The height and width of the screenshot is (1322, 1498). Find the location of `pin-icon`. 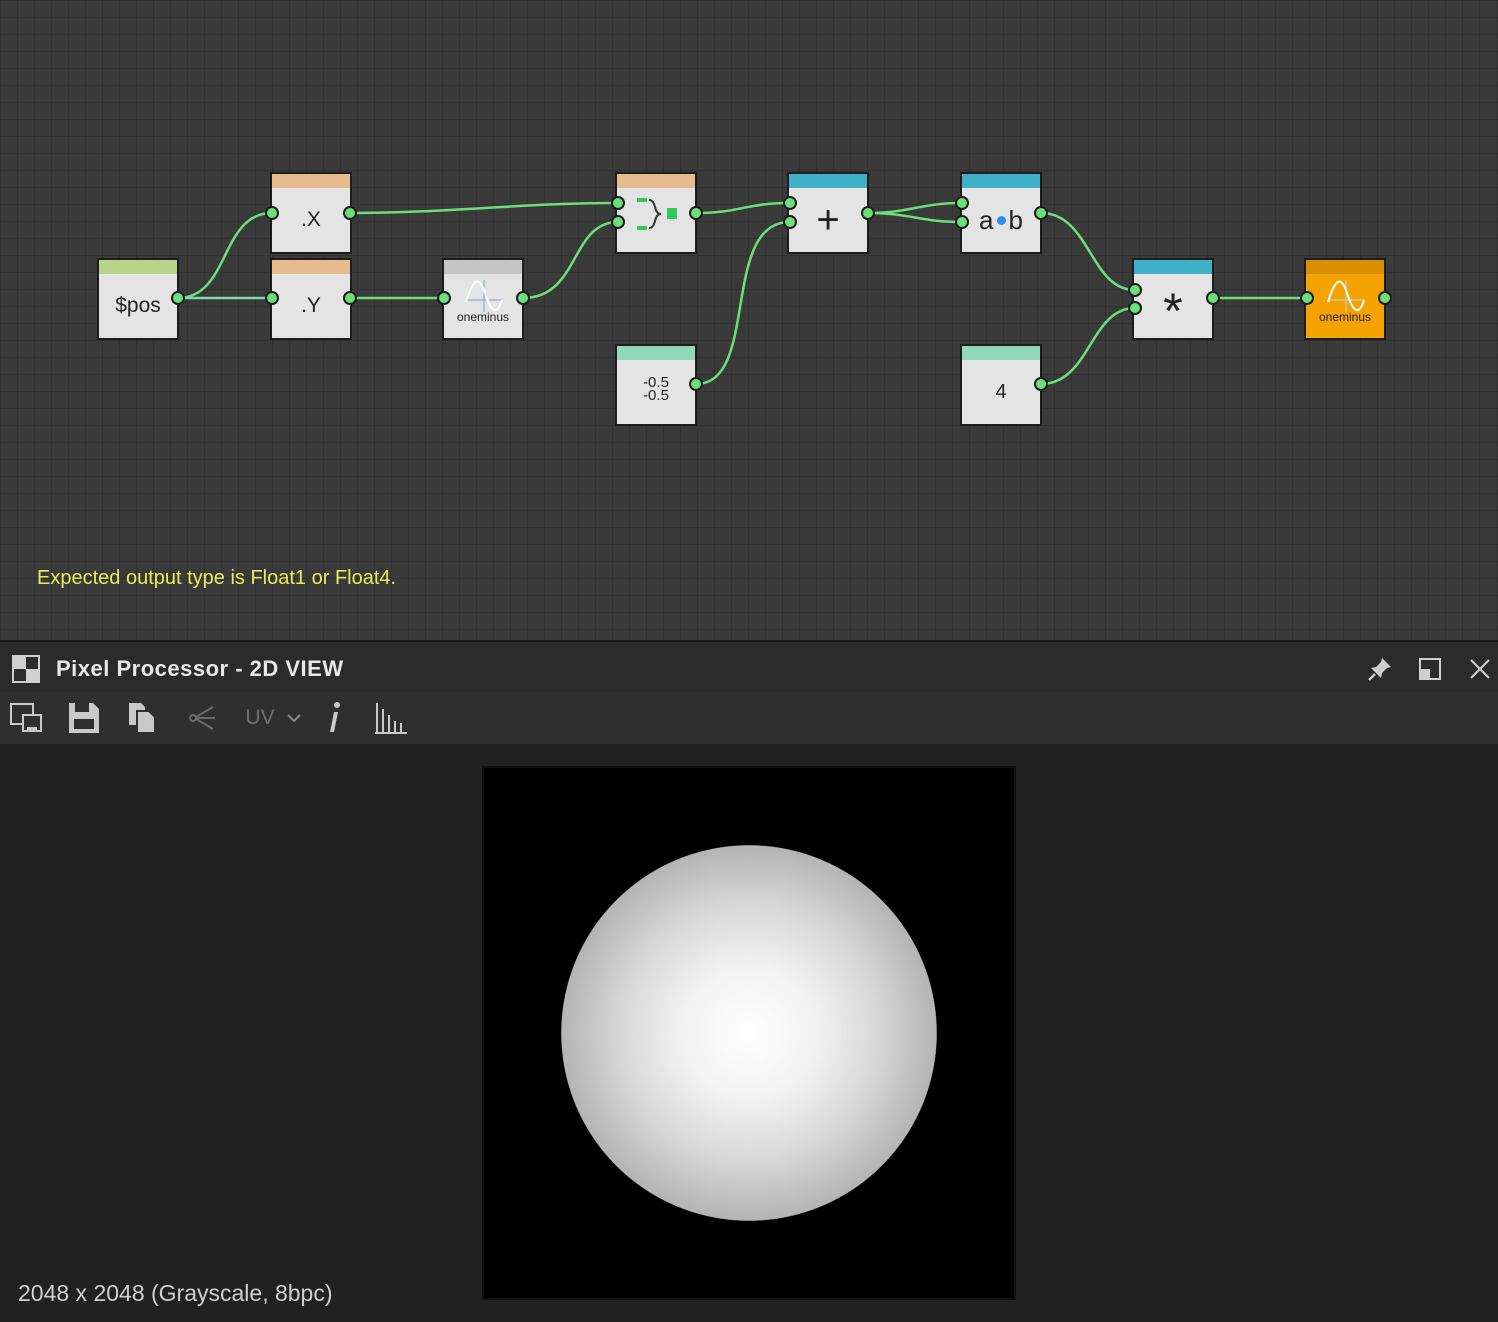

pin-icon is located at coordinates (1380, 669).